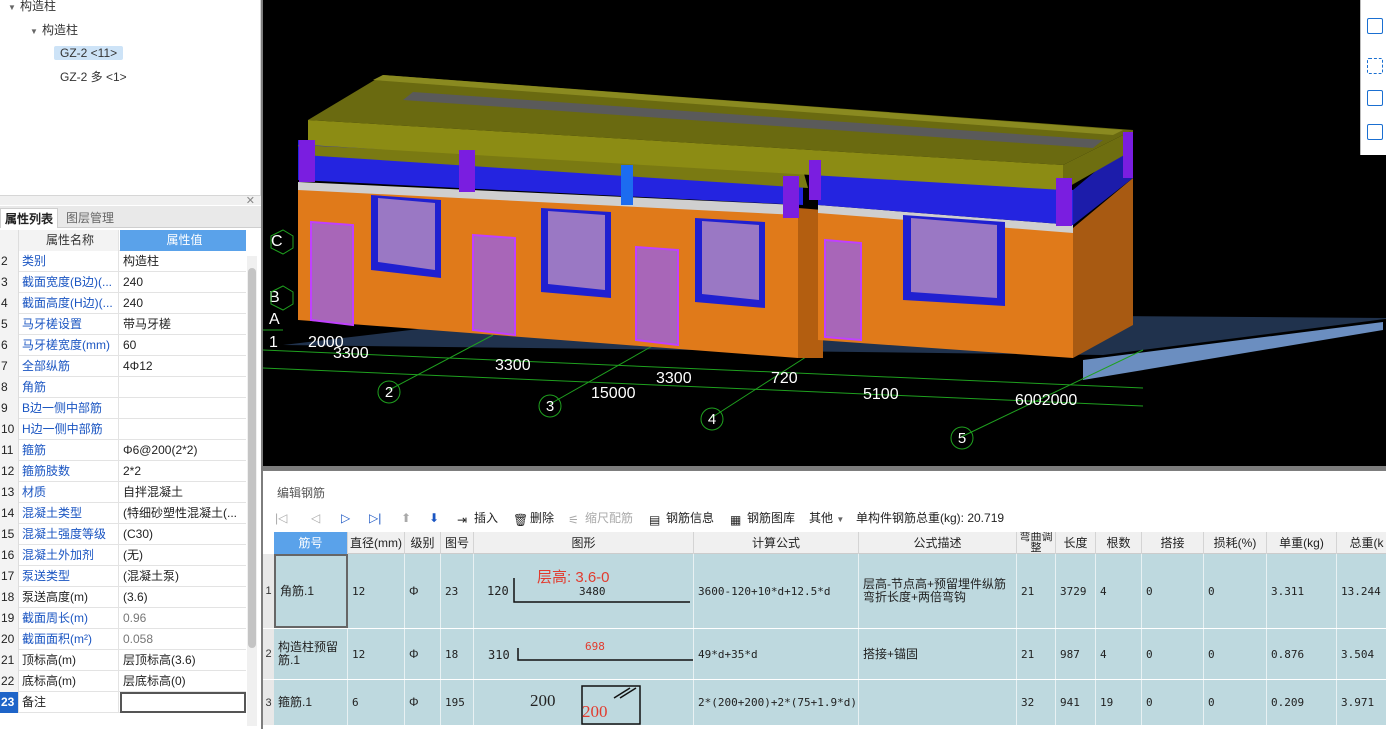  Describe the element at coordinates (1076, 543) in the screenshot. I see `column-header: 长度` at that location.